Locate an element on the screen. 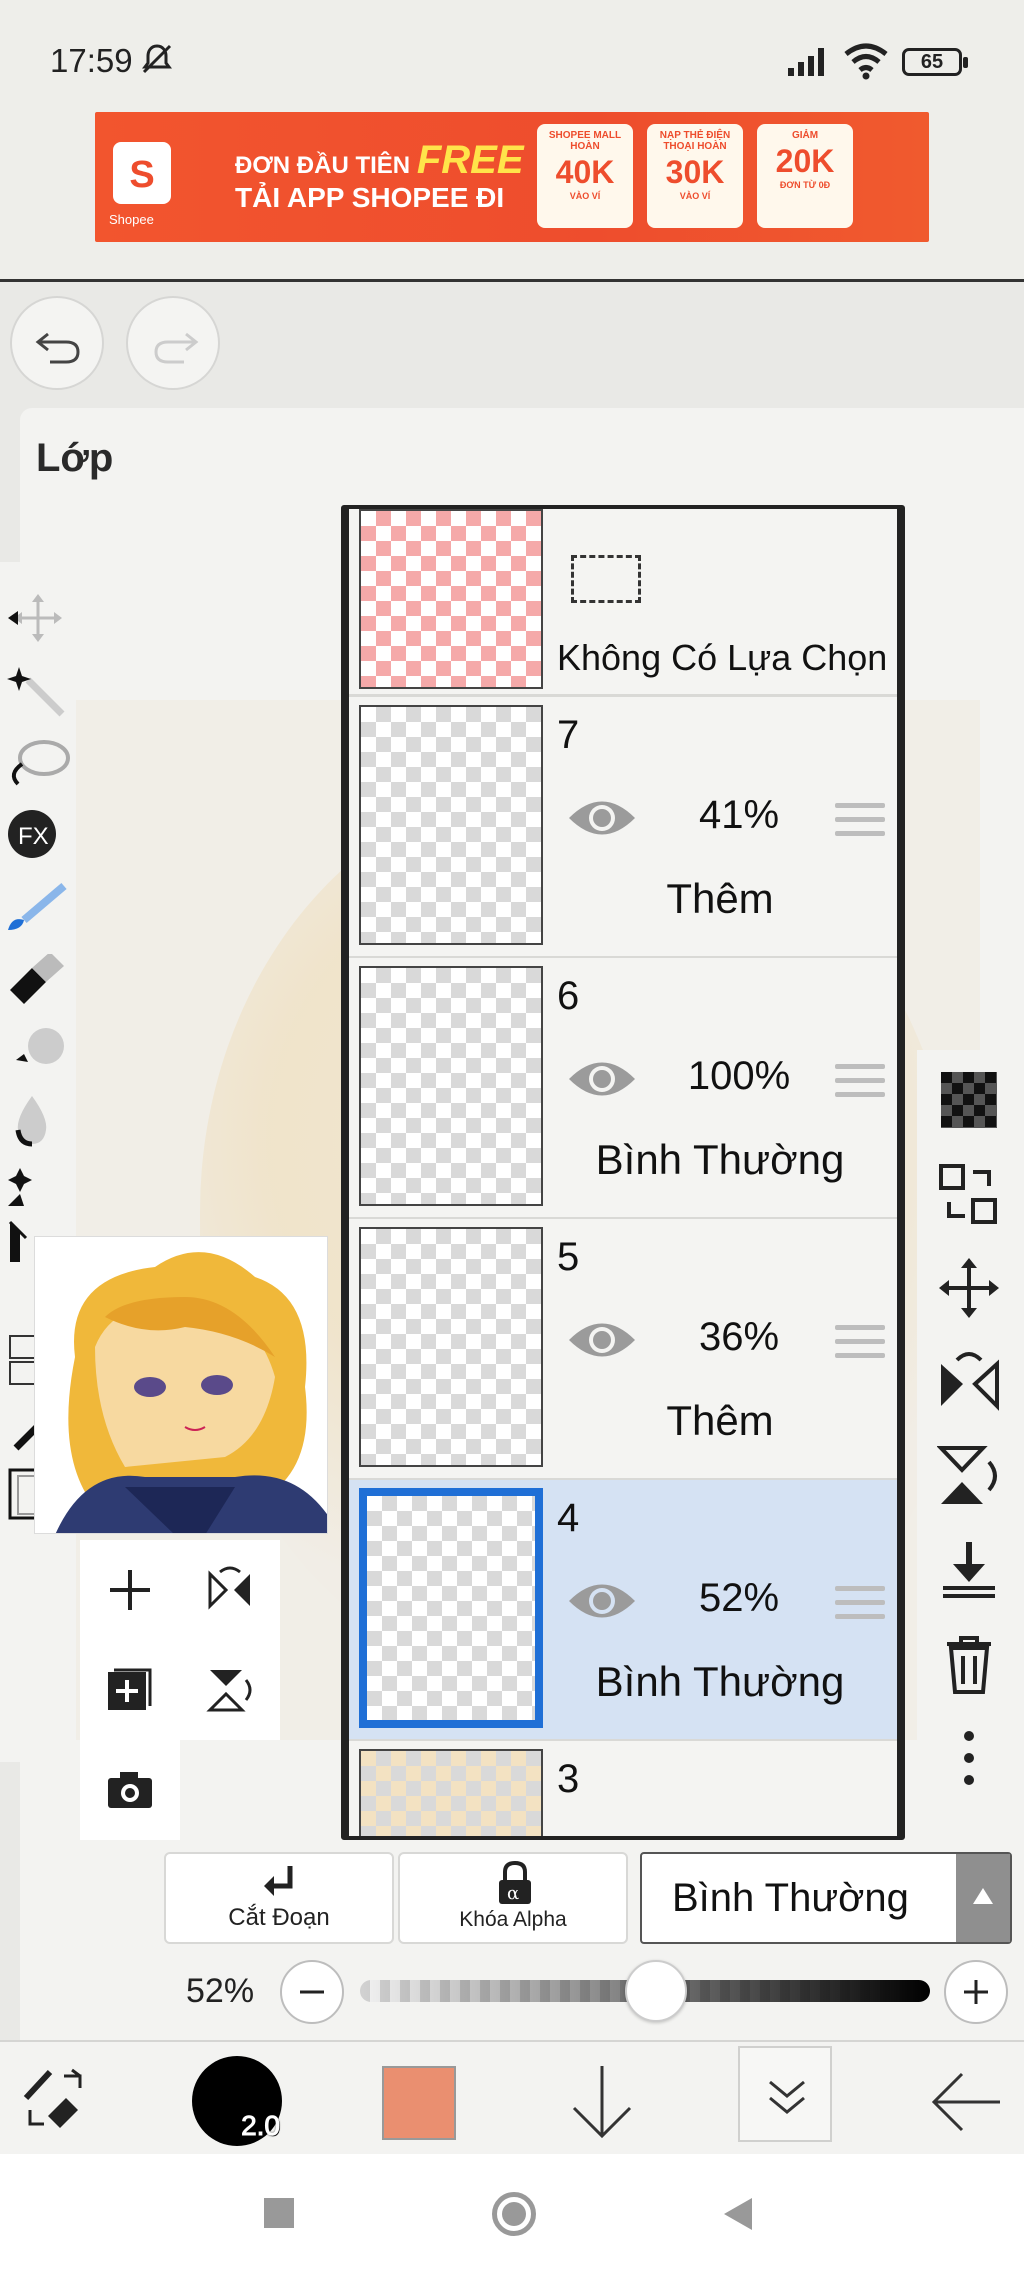 The height and width of the screenshot is (2276, 1024). voucher-sub: VÀO VÍ is located at coordinates (585, 196).